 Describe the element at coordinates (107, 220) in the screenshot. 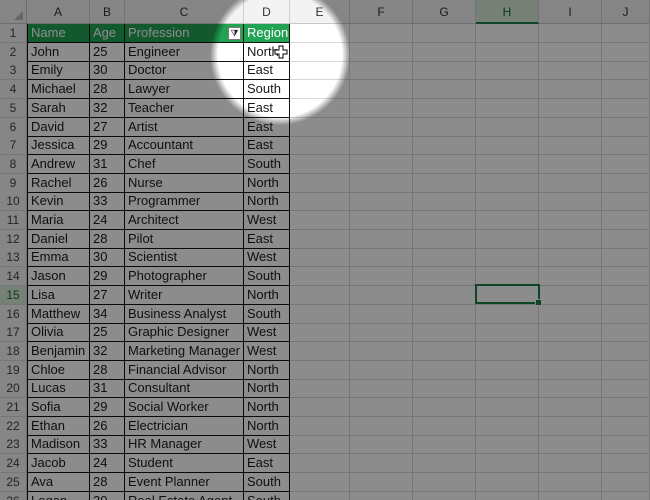

I see `cell-age: 24` at that location.